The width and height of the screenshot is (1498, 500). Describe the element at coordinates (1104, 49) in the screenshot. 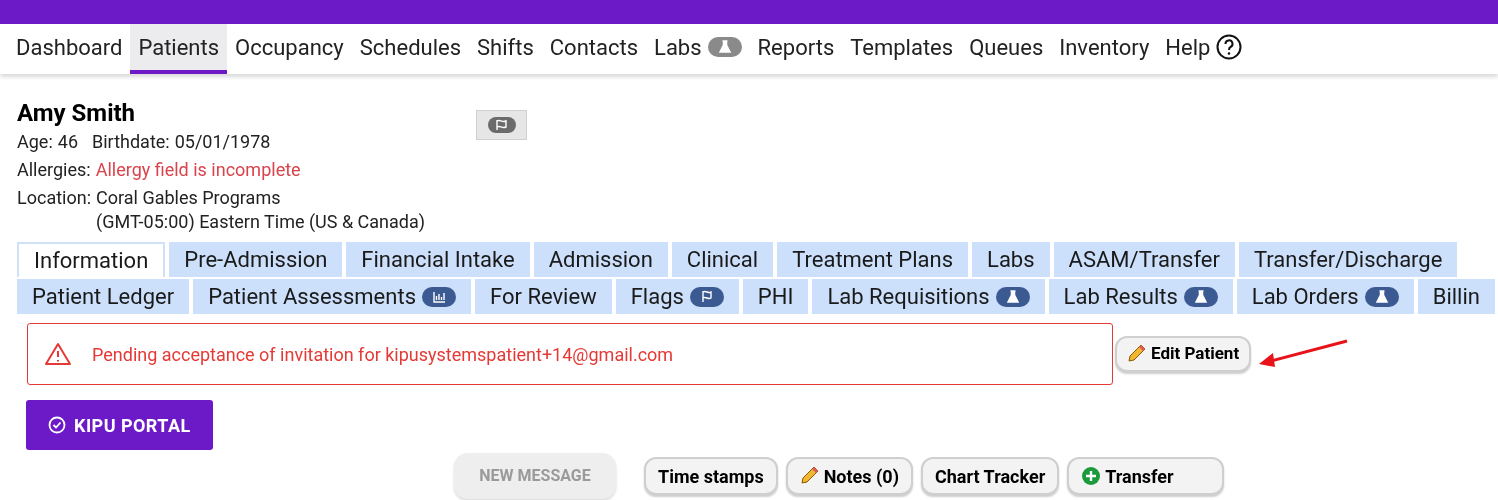

I see `nav-item: Inventory` at that location.